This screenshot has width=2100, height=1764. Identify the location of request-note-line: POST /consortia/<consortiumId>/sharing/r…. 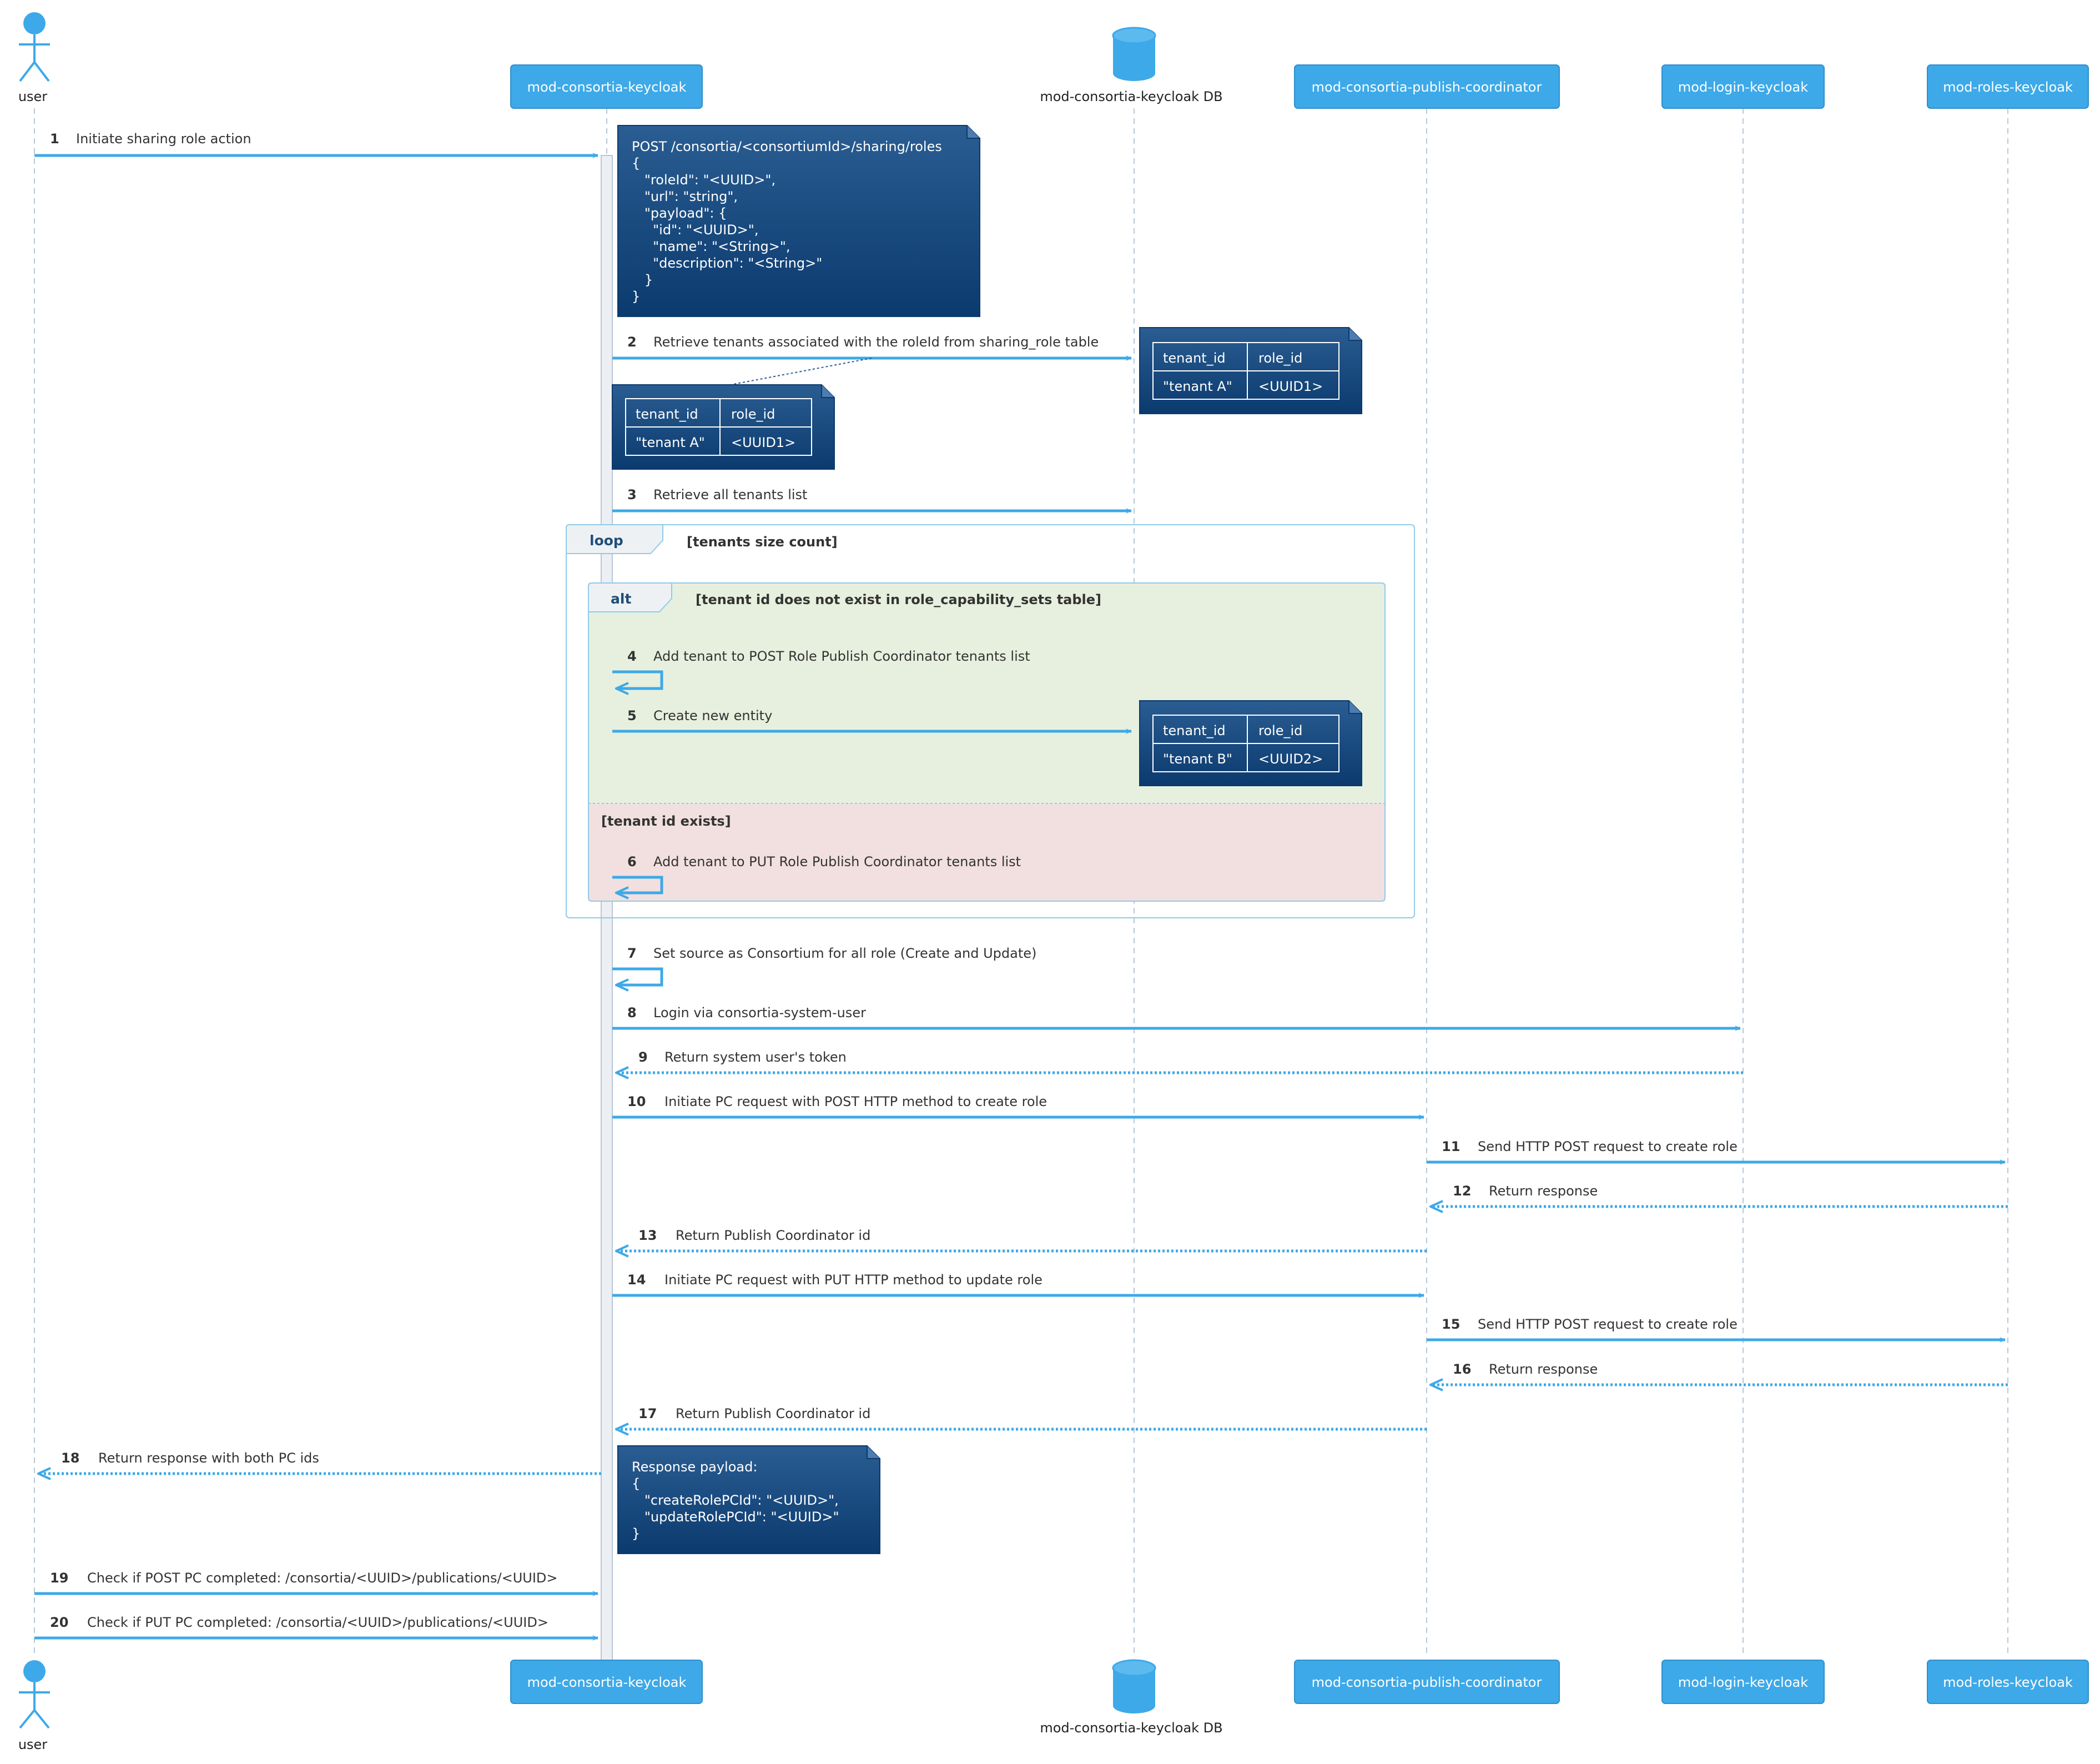
(787, 146).